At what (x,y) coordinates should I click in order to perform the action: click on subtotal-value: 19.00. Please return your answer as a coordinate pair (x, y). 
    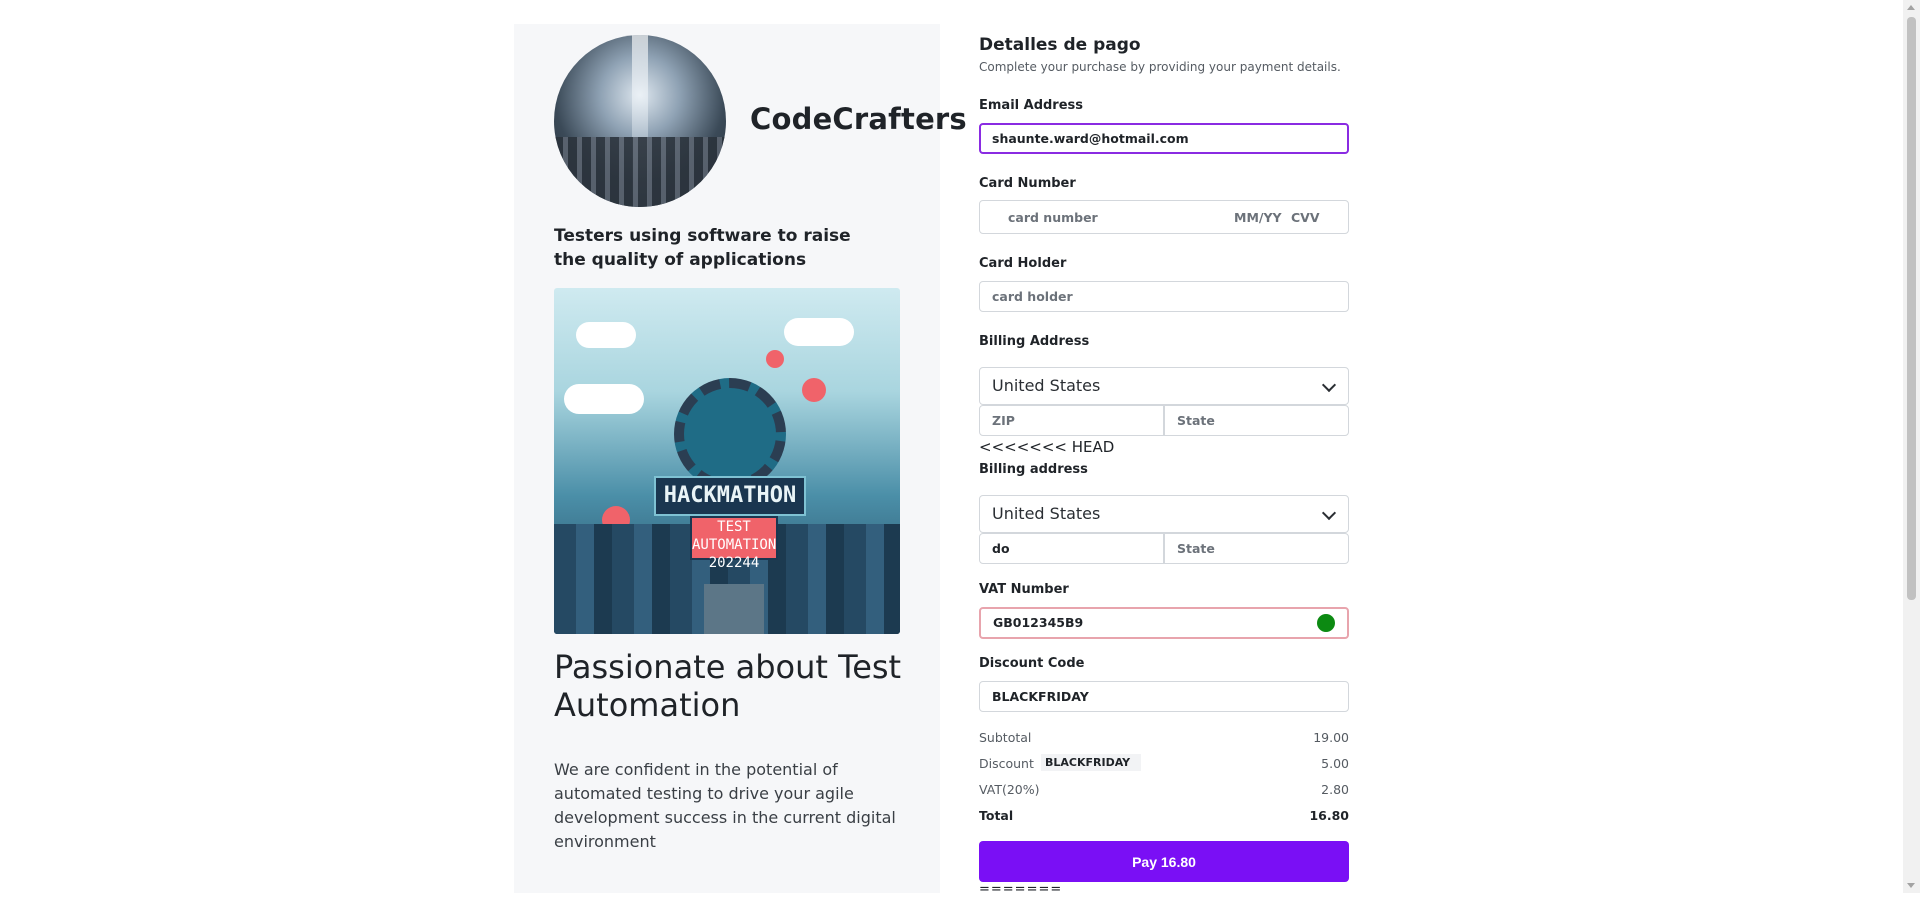
    Looking at the image, I should click on (1331, 737).